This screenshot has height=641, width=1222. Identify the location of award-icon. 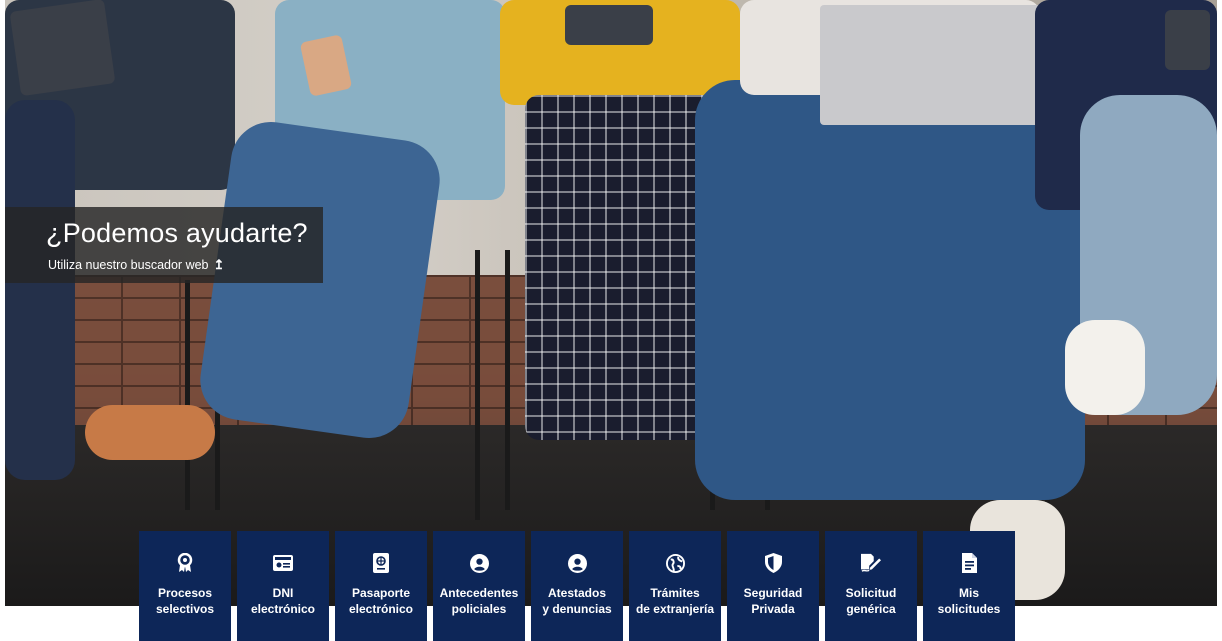
(185, 563).